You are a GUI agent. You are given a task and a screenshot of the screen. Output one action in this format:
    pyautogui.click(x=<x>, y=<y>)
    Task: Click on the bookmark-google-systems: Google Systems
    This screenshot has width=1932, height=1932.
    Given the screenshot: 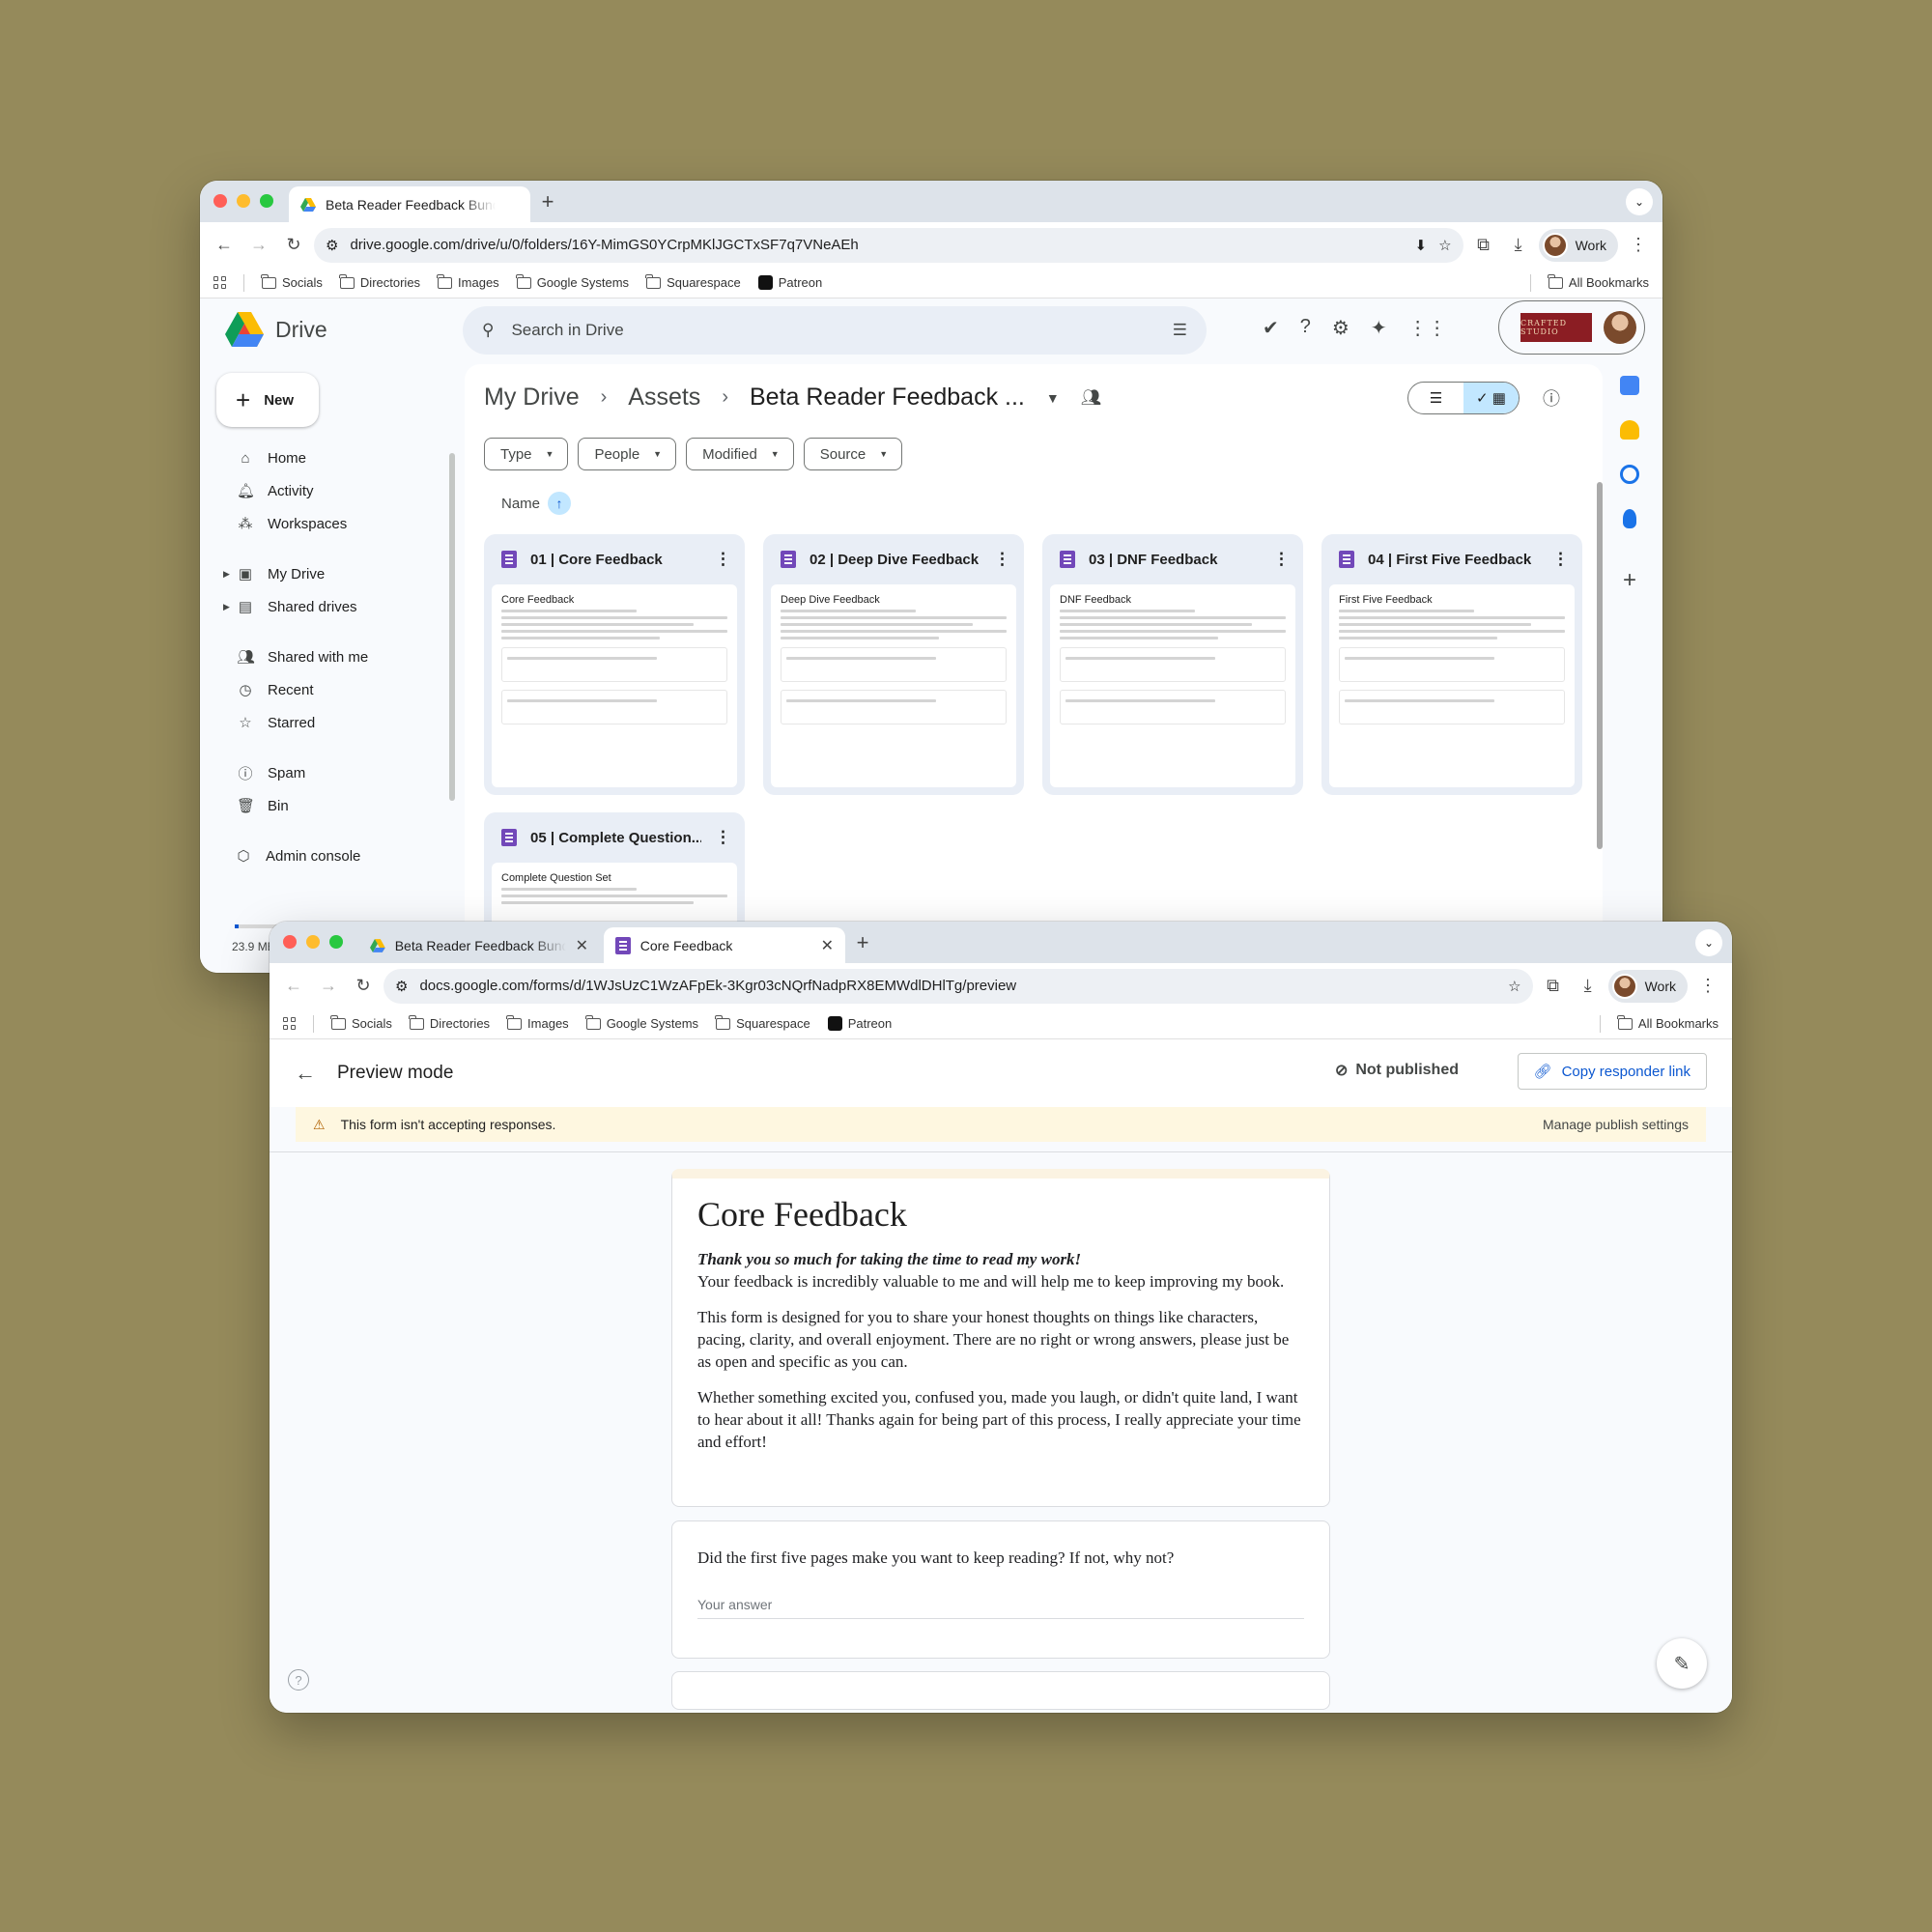 What is the action you would take?
    pyautogui.click(x=641, y=1022)
    